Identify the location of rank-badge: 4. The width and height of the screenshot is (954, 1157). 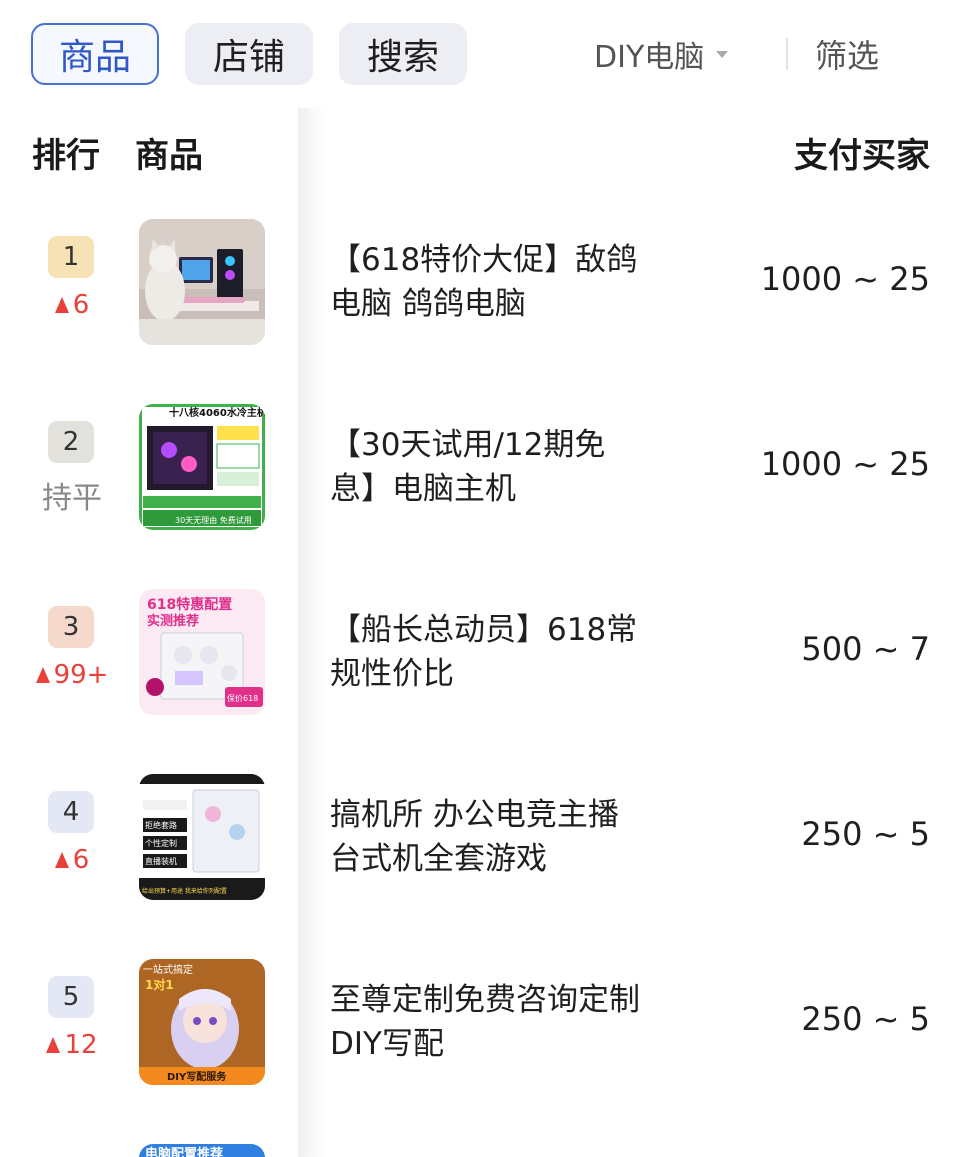
(71, 812).